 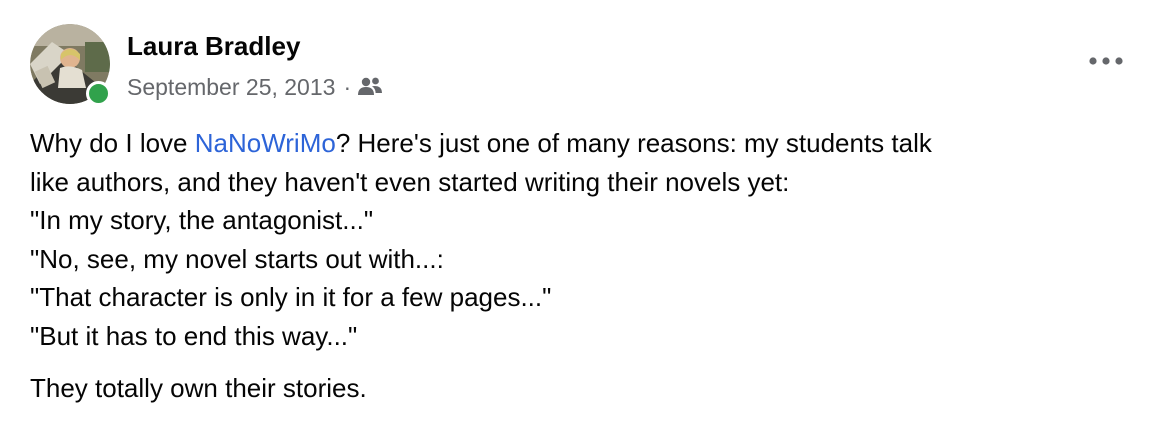 What do you see at coordinates (231, 87) in the screenshot?
I see `post-date: September 25, 2013` at bounding box center [231, 87].